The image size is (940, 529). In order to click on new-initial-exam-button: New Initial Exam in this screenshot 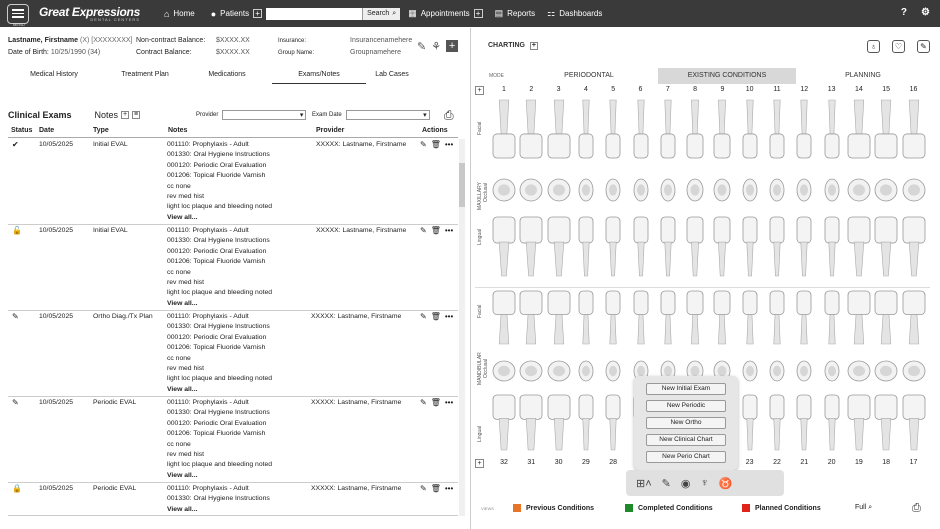, I will do `click(686, 389)`.